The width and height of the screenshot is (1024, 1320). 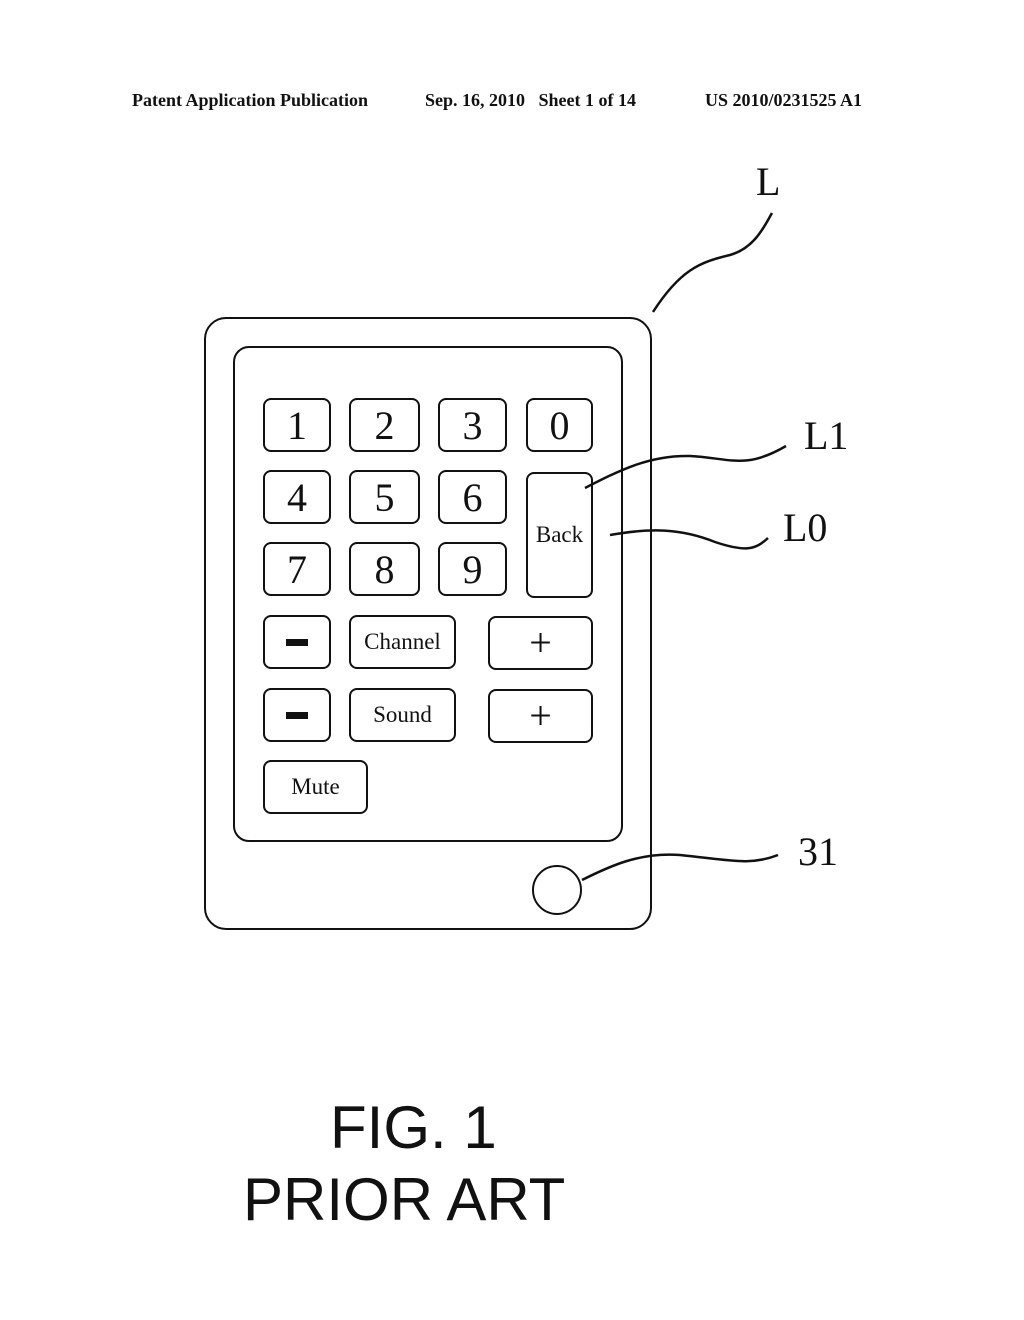 What do you see at coordinates (826, 435) in the screenshot?
I see `ref-label-back-outer: L1` at bounding box center [826, 435].